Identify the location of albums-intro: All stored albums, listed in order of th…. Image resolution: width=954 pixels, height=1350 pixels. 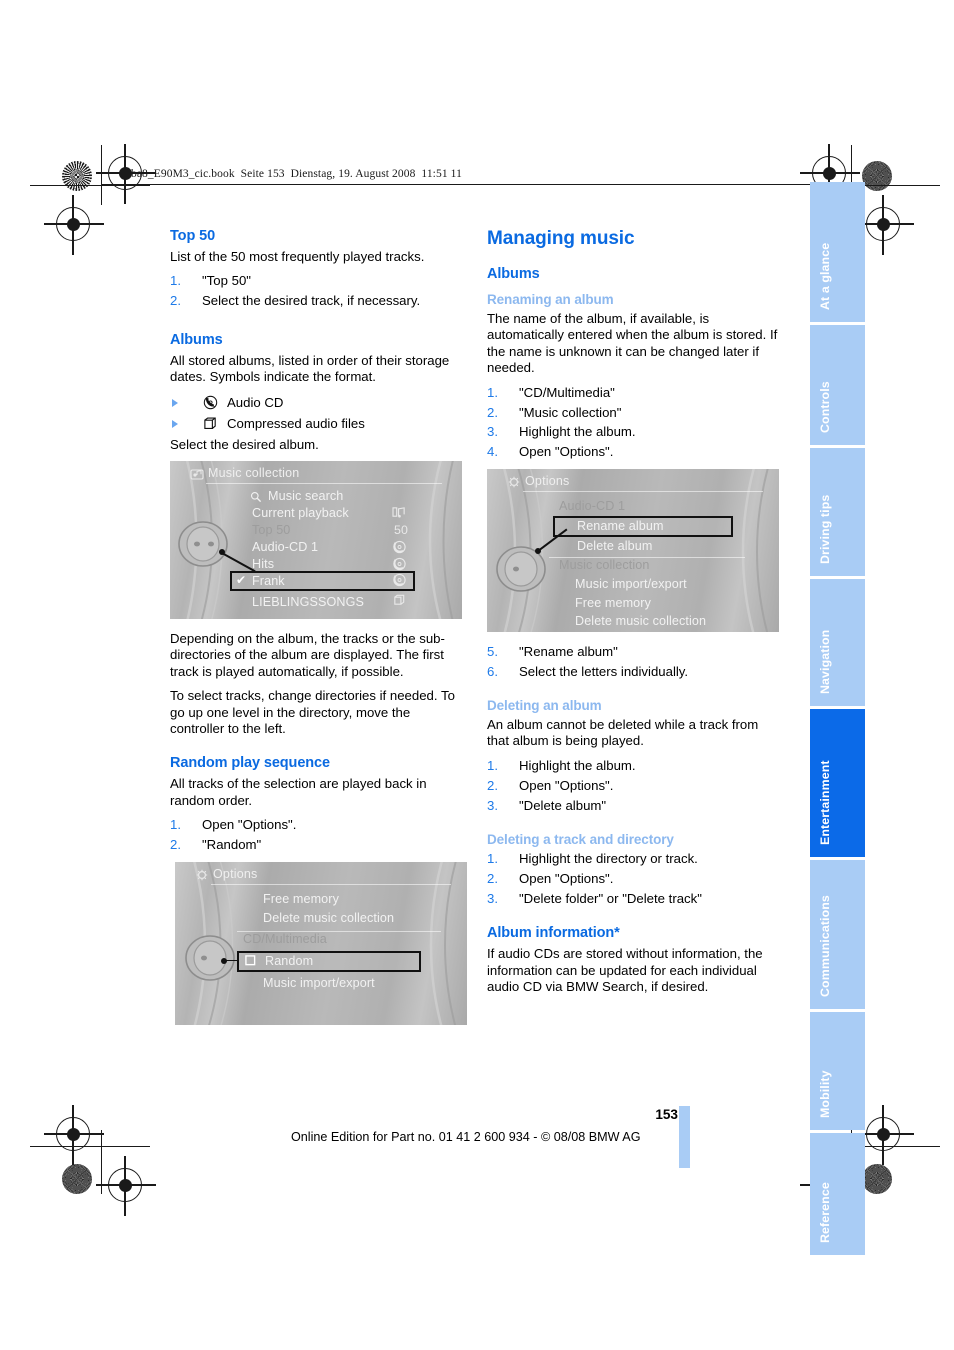
(310, 368).